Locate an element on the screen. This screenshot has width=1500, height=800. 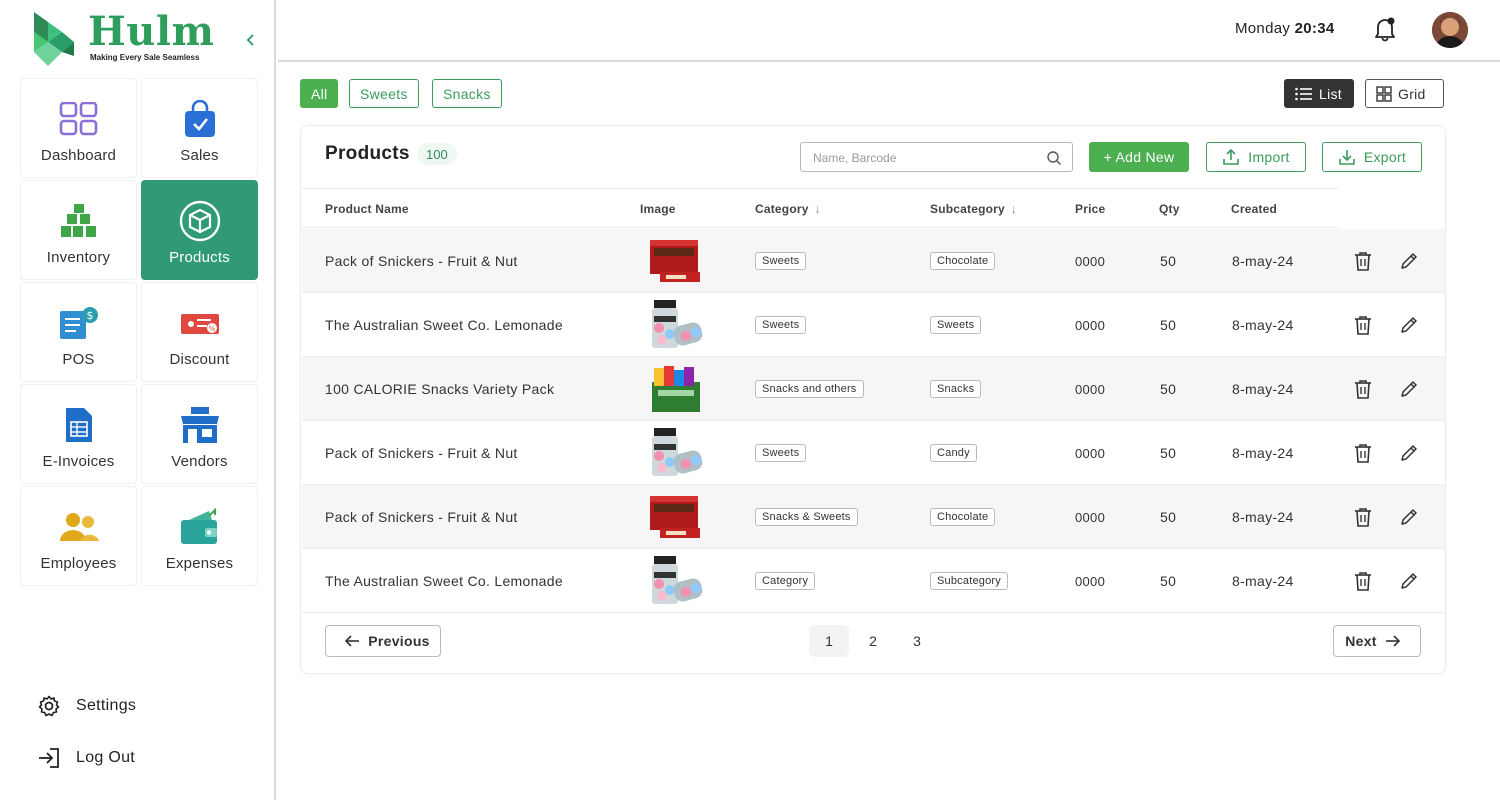
subcategory-tag: Snacks is located at coordinates (956, 389).